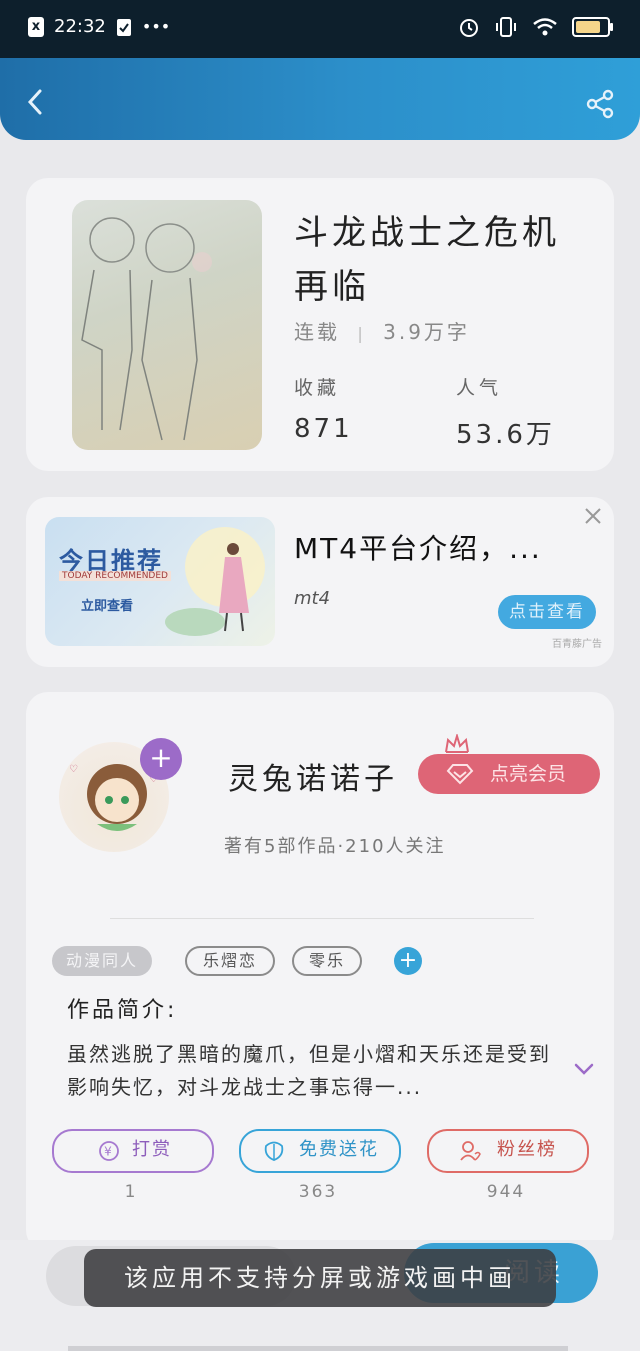  I want to click on top-header, so click(320, 99).